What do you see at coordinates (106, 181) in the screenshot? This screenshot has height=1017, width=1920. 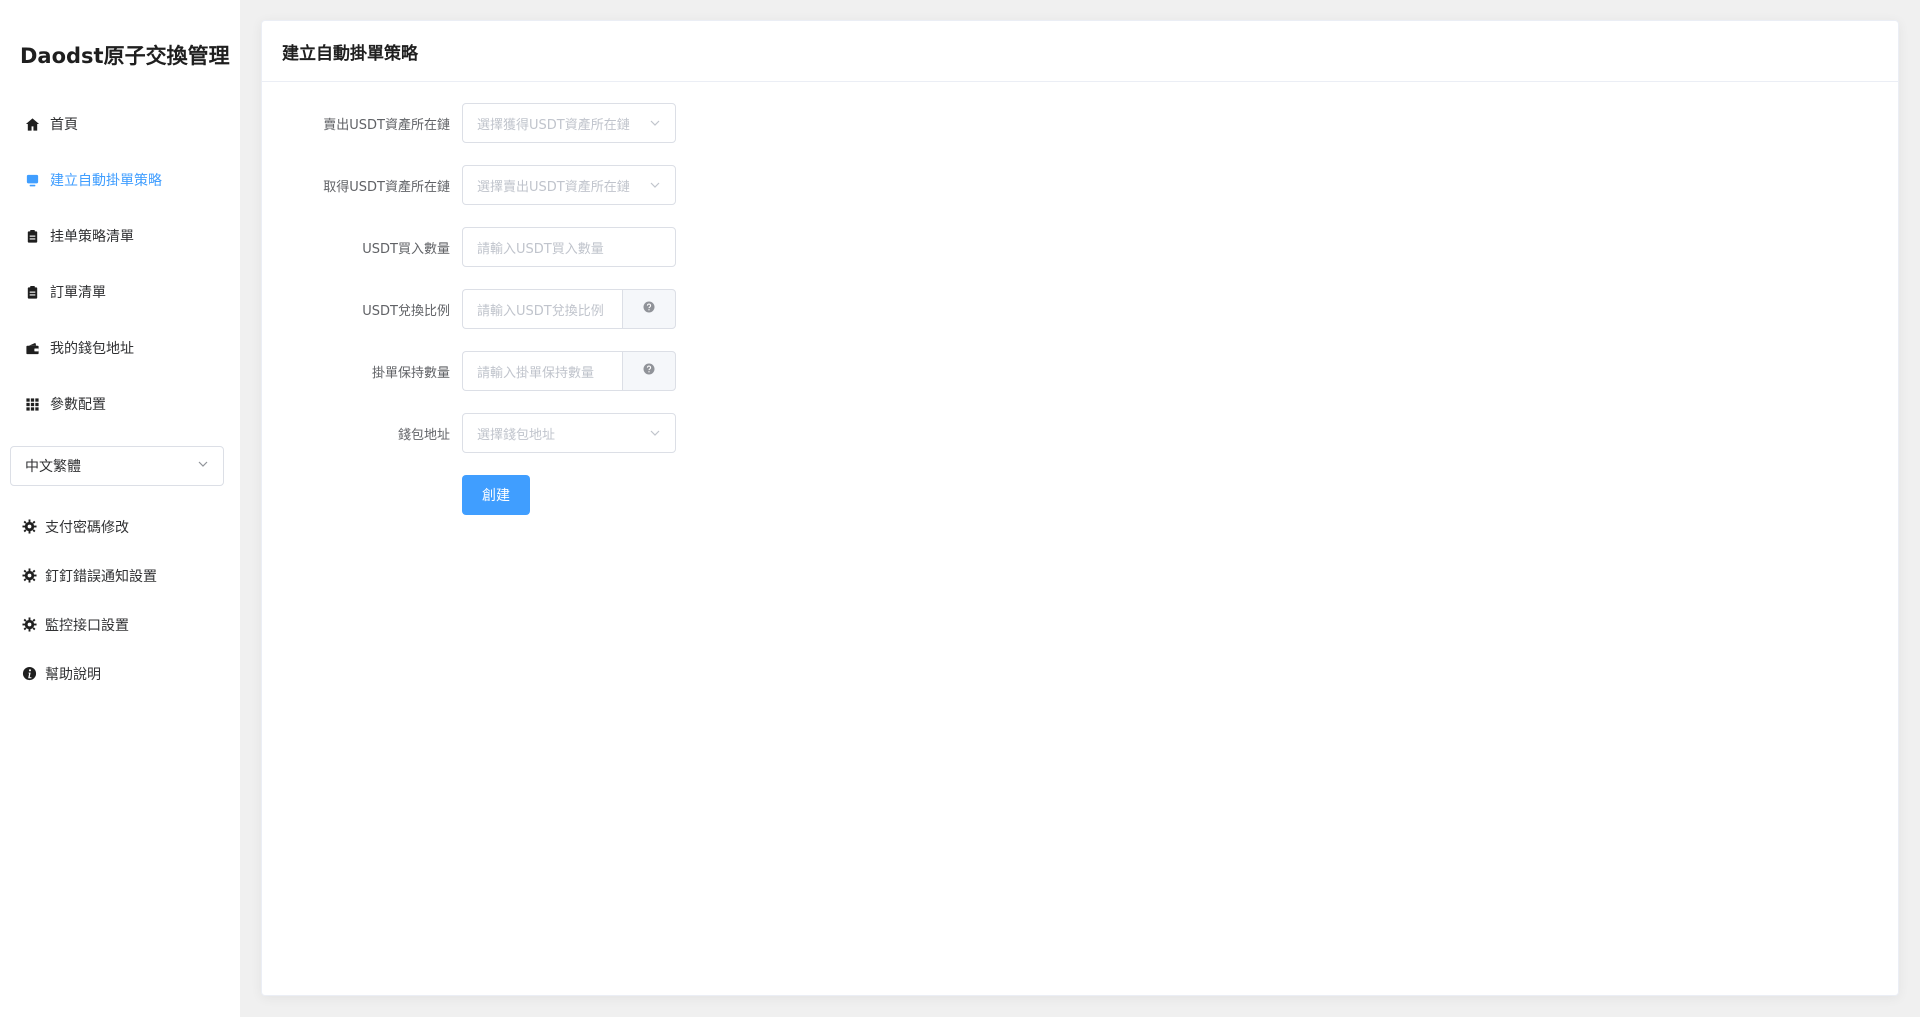 I see `sidebar-item-label: 建立自動掛單策略` at bounding box center [106, 181].